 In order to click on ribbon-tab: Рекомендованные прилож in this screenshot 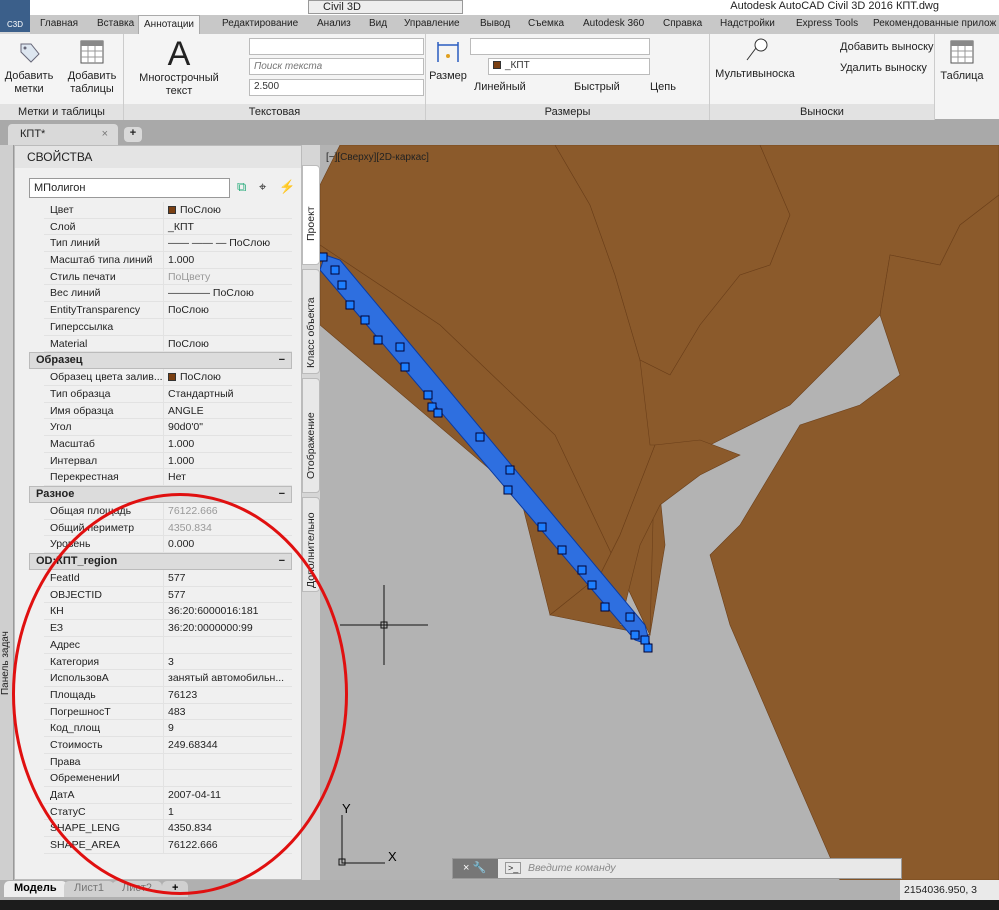, I will do `click(934, 24)`.